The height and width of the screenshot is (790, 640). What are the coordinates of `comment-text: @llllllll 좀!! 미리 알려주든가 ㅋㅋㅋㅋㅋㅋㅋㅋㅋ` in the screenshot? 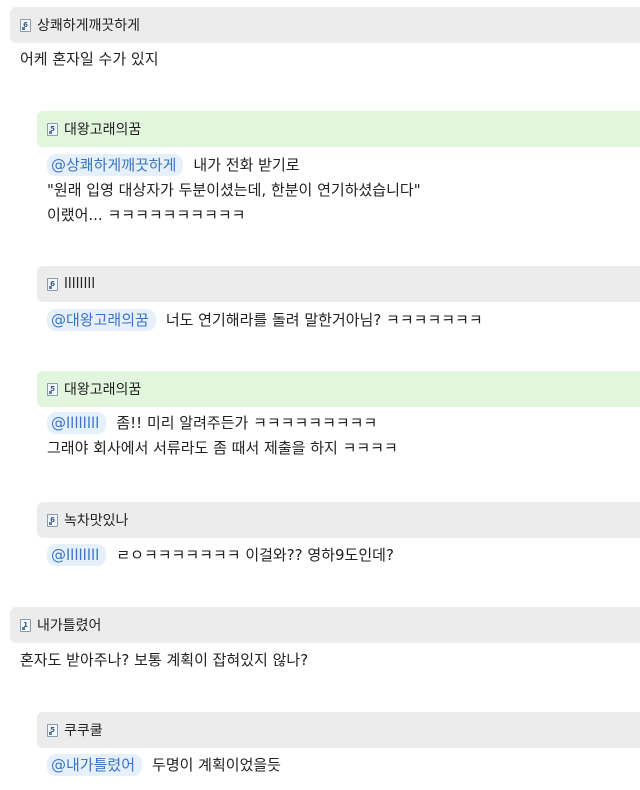 It's located at (343, 423).